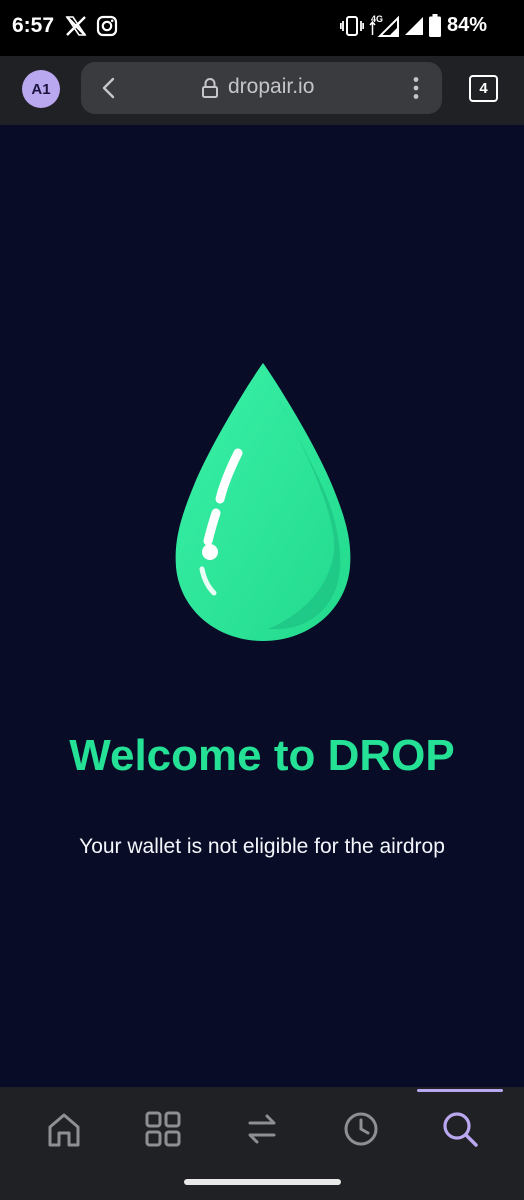 Image resolution: width=524 pixels, height=1200 pixels. I want to click on home-icon, so click(64, 1129).